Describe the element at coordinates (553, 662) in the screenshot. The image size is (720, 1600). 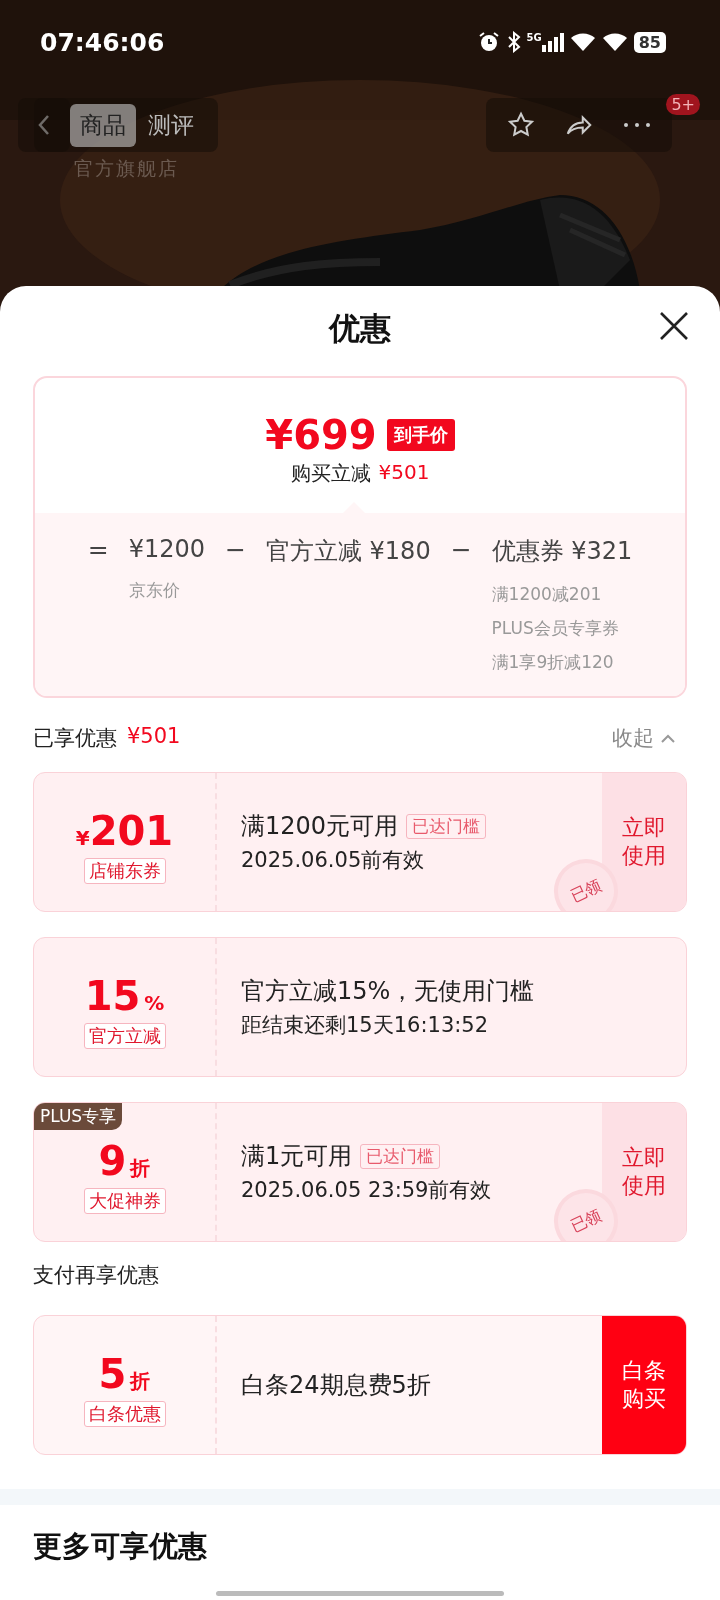
I see `term-note: 满1享9折减120` at that location.